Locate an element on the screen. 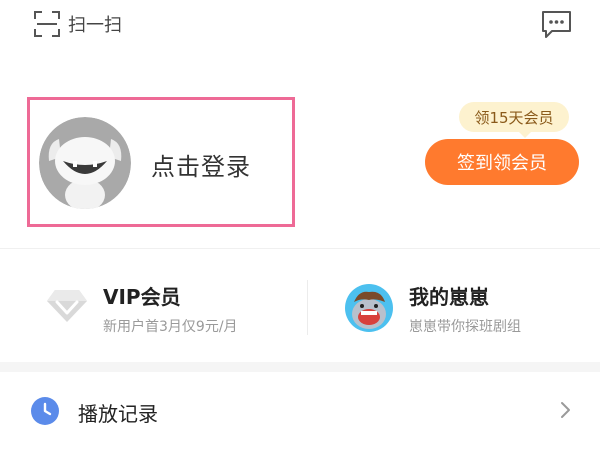 Image resolution: width=600 pixels, height=450 pixels. login-card: 点击登录 is located at coordinates (161, 162).